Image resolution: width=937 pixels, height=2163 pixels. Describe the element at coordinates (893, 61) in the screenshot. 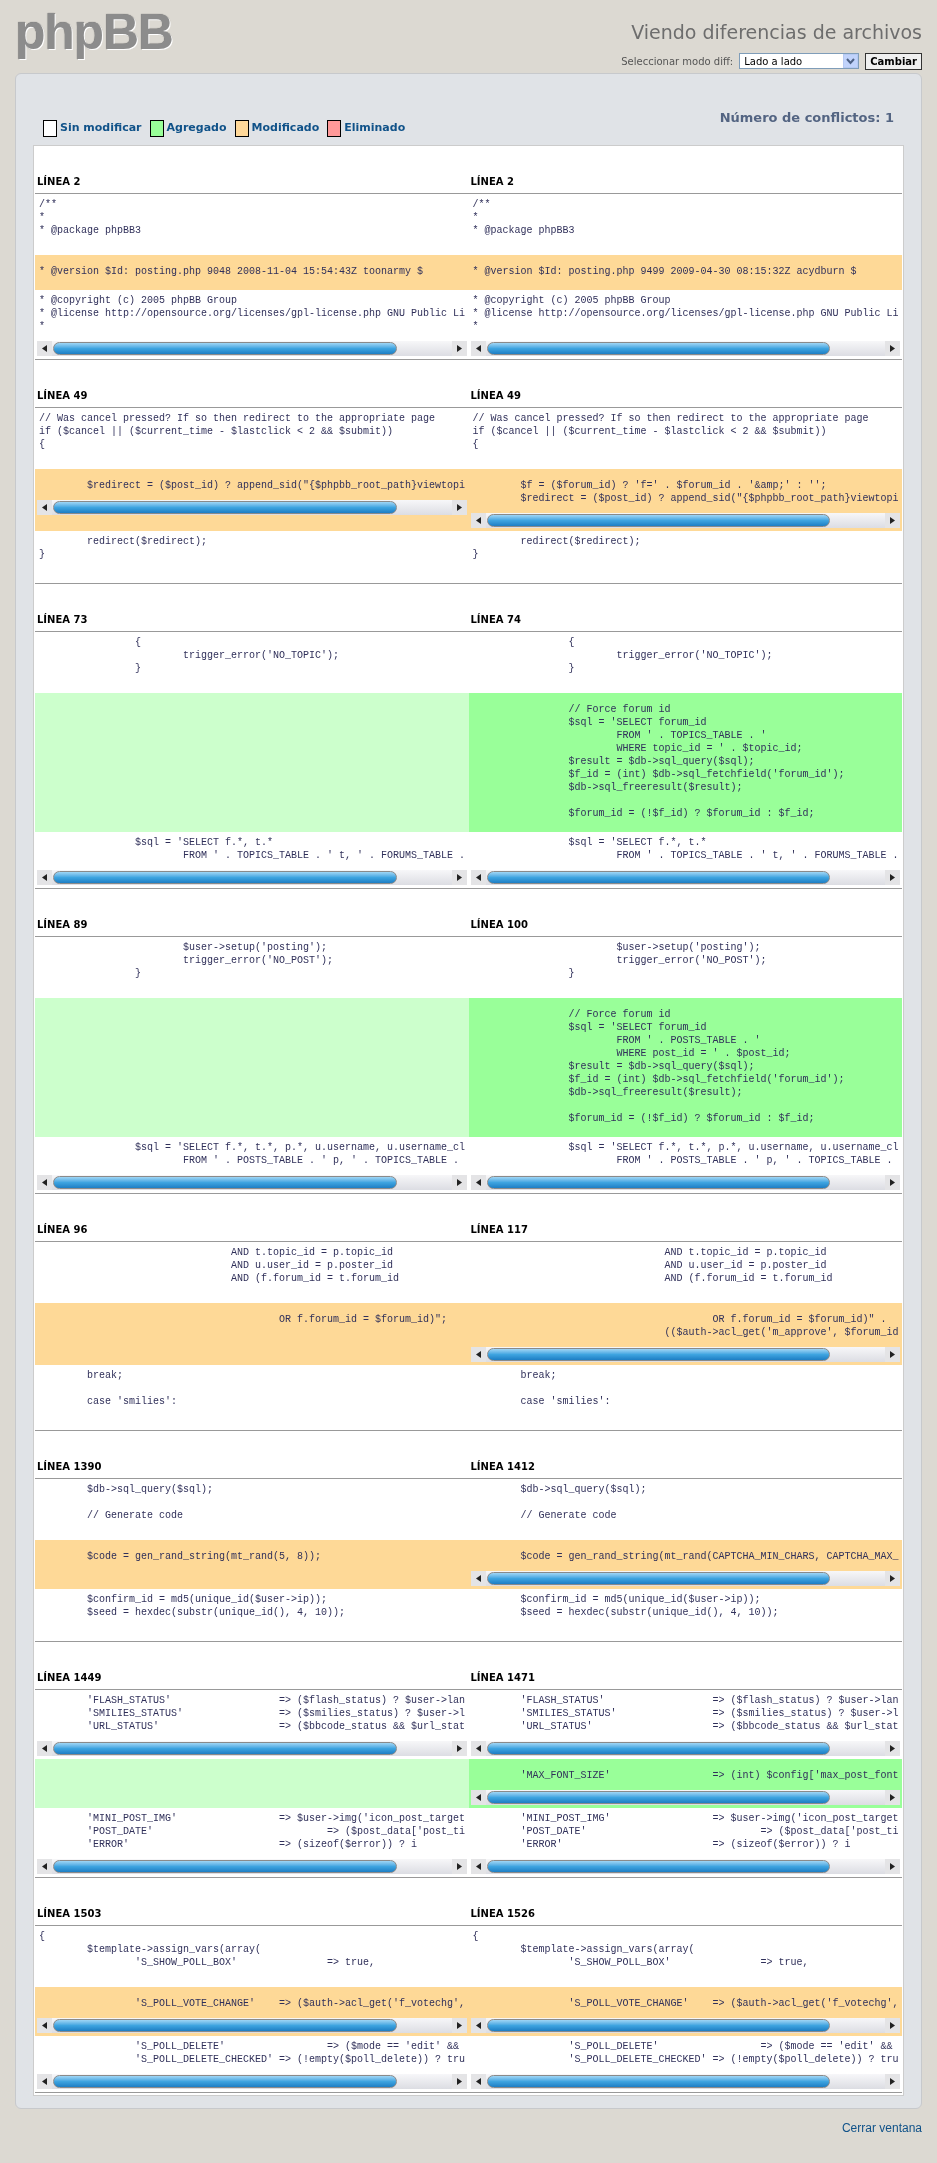

I see `change-button: Cambiar` at that location.